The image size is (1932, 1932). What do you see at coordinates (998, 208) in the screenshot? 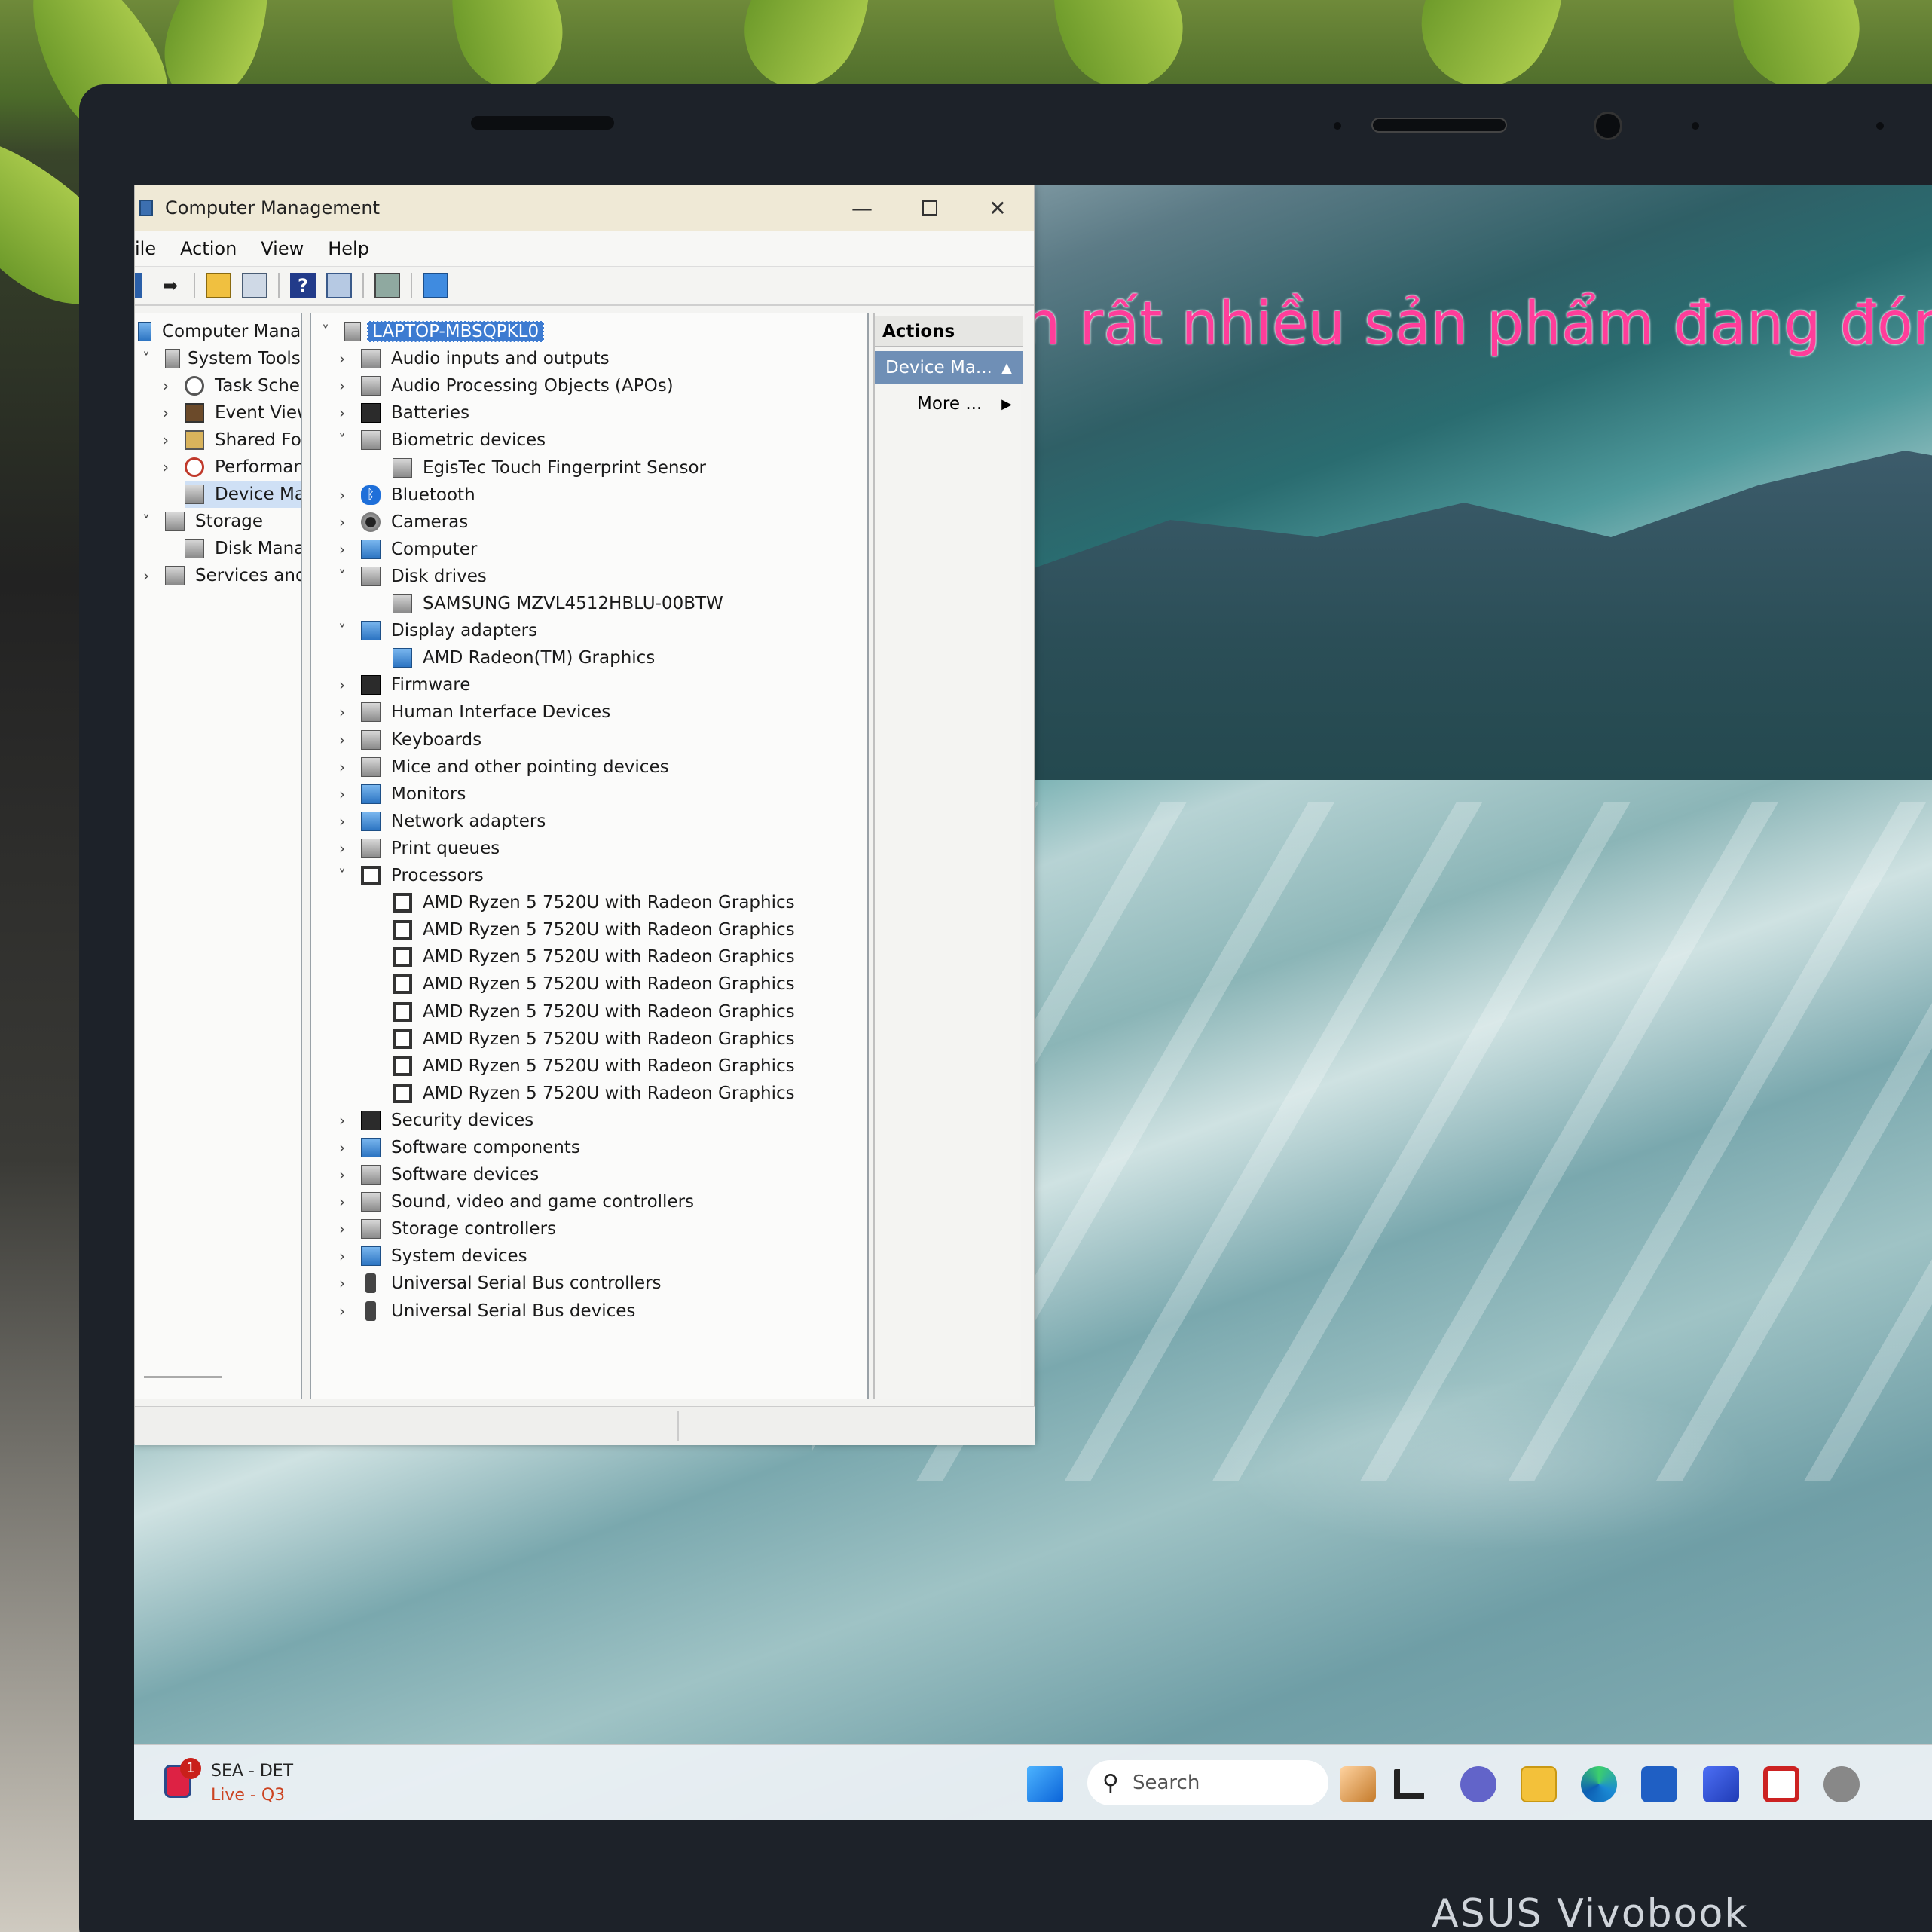
I see `close-button: ✕` at bounding box center [998, 208].